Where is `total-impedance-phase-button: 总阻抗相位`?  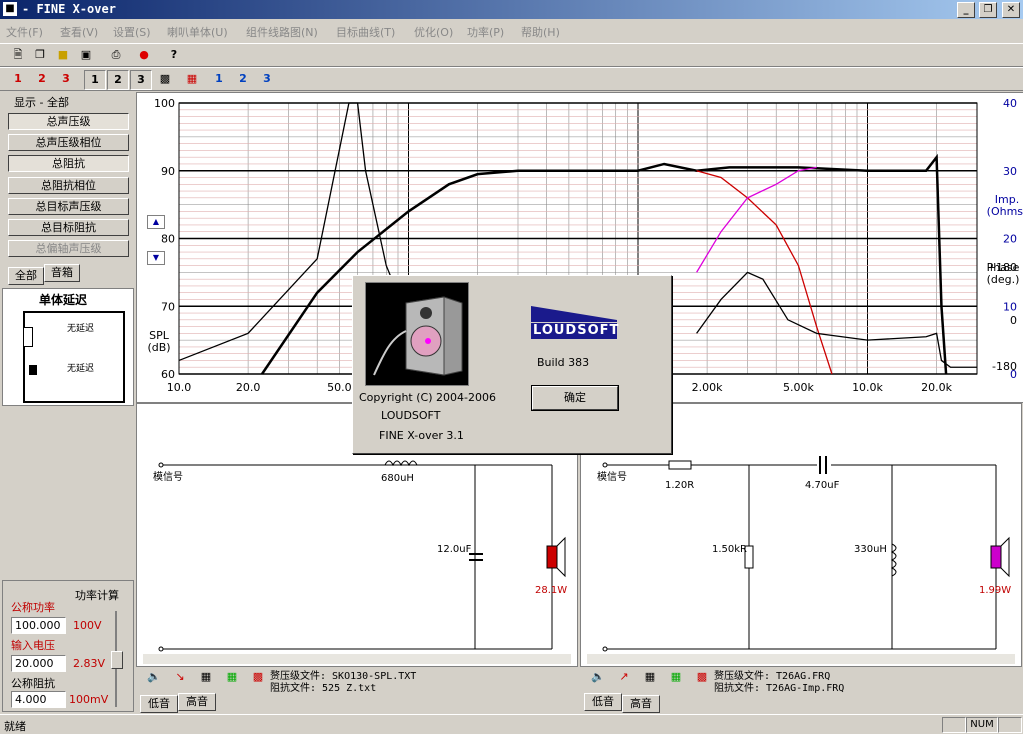 total-impedance-phase-button: 总阻抗相位 is located at coordinates (68, 185).